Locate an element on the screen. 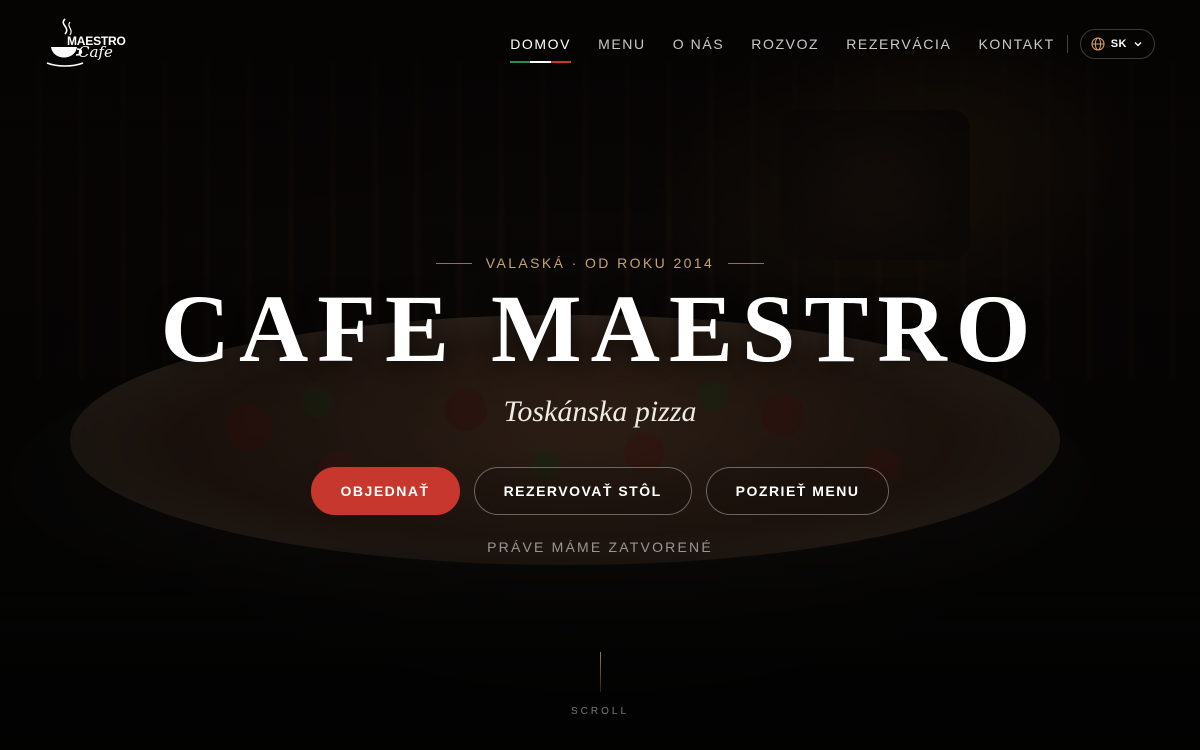  order-button: OBJEDNAŤ is located at coordinates (385, 491).